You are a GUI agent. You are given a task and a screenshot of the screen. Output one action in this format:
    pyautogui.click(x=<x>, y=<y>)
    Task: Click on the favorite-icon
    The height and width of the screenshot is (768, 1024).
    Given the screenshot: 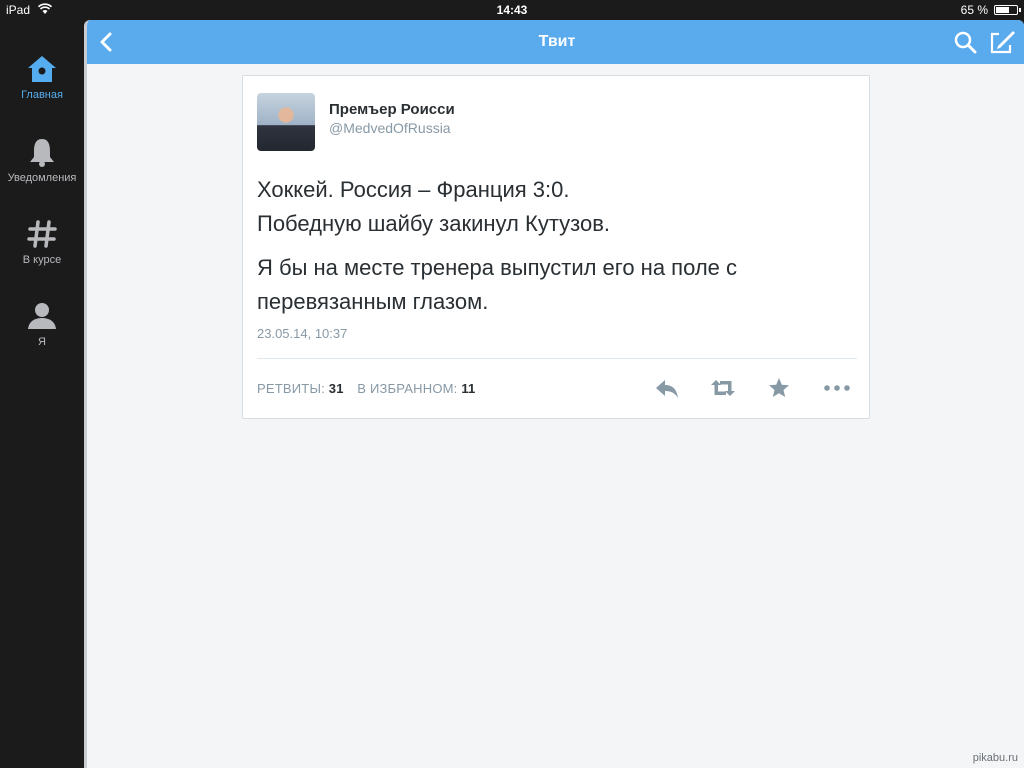 What is the action you would take?
    pyautogui.click(x=779, y=388)
    